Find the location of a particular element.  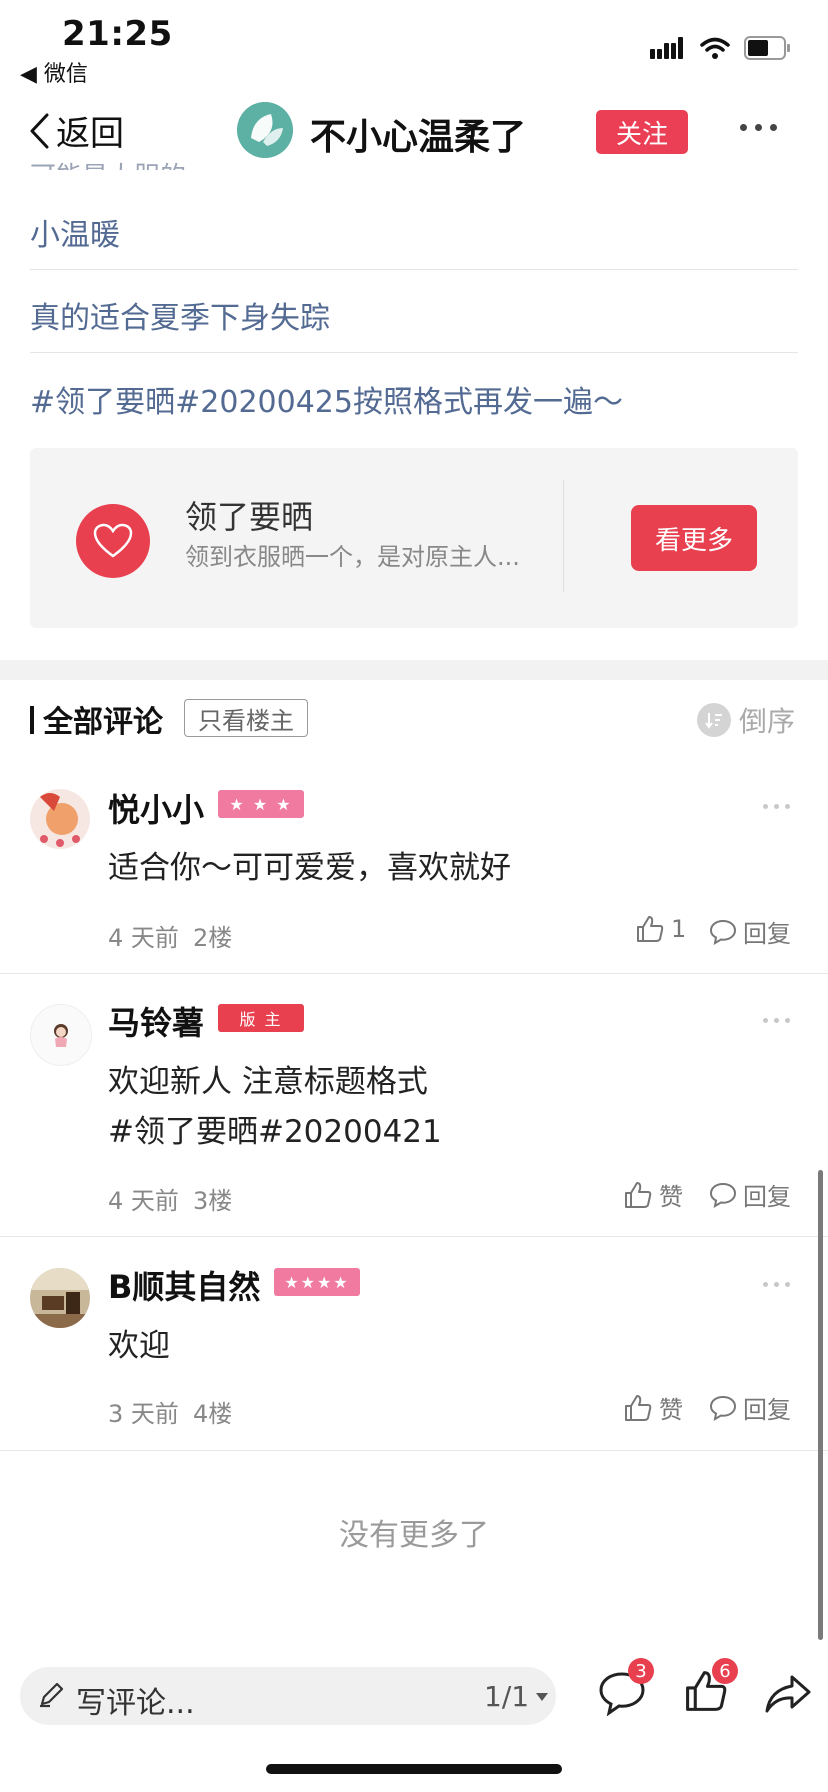

topic-name: 领了要晒 is located at coordinates (249, 517).